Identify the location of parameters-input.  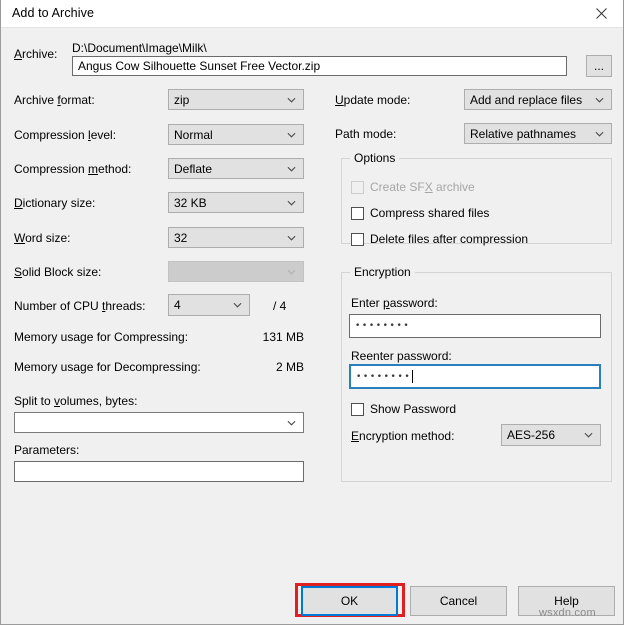
(159, 471).